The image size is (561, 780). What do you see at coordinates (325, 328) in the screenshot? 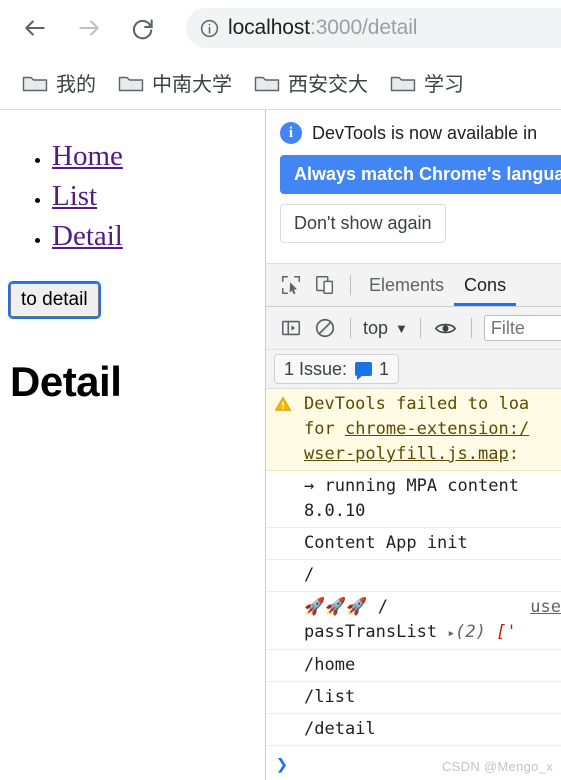
I see `clear-console-icon` at bounding box center [325, 328].